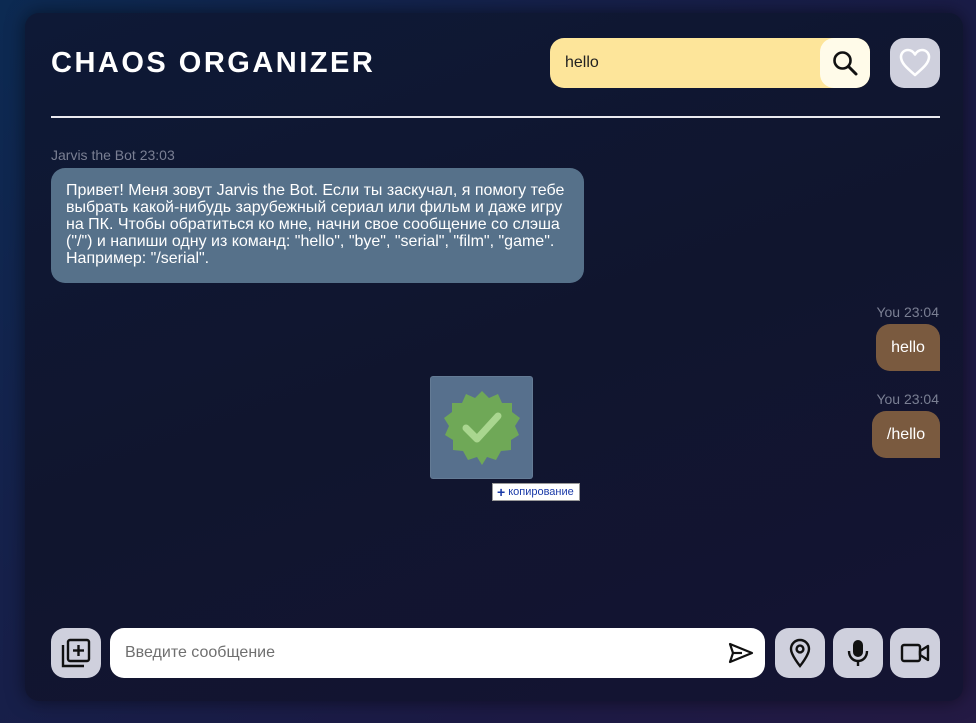  What do you see at coordinates (213, 63) in the screenshot?
I see `app-title: CHAOS ORGANIZER` at bounding box center [213, 63].